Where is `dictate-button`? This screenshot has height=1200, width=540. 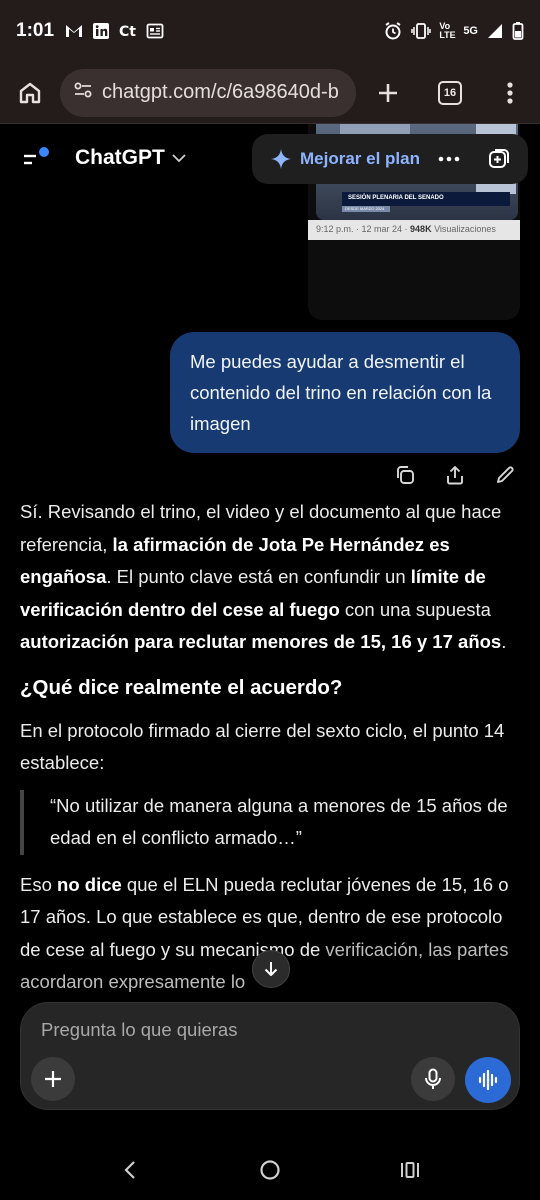 dictate-button is located at coordinates (433, 1079).